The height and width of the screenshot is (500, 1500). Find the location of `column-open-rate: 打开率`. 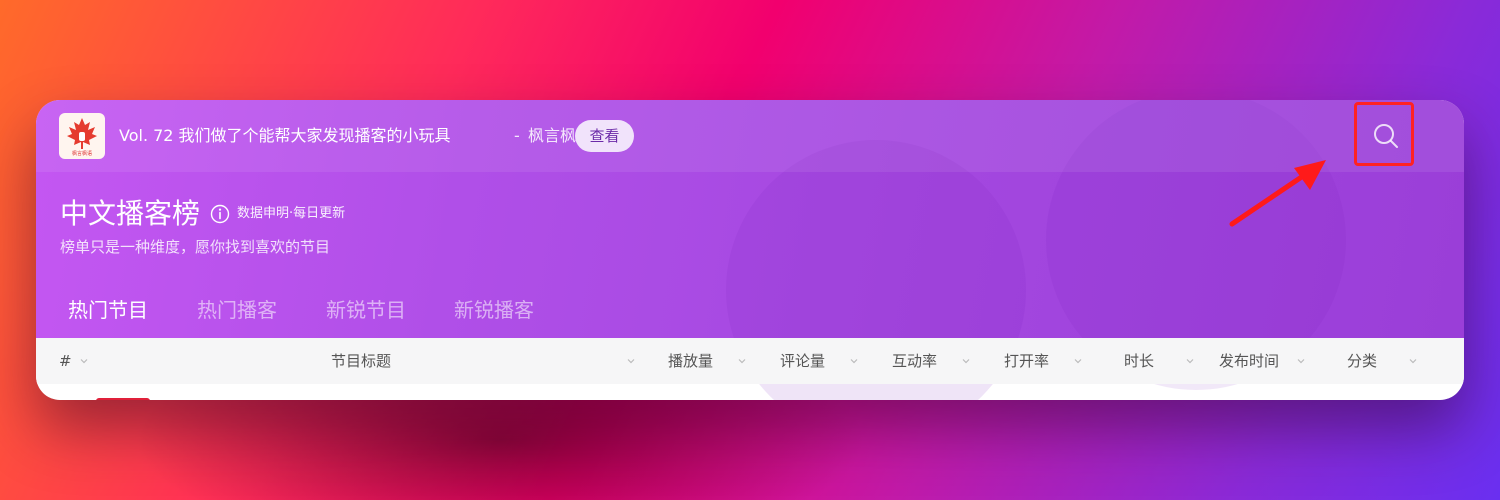

column-open-rate: 打开率 is located at coordinates (1026, 361).